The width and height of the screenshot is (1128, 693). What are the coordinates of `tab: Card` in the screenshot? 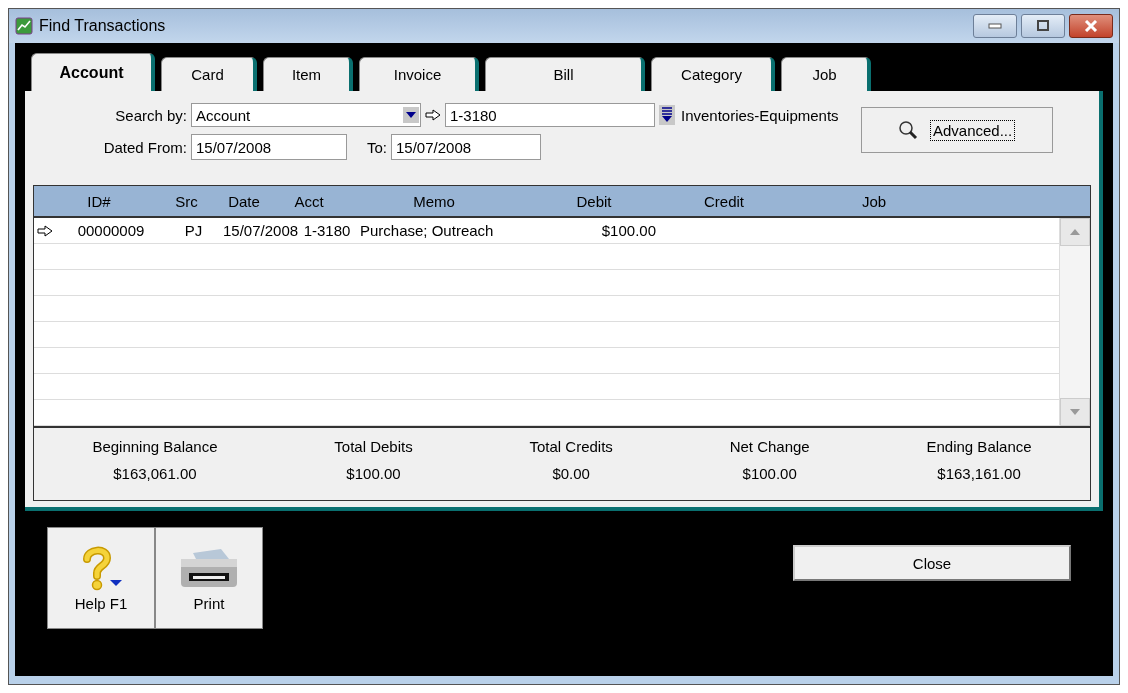 It's located at (209, 74).